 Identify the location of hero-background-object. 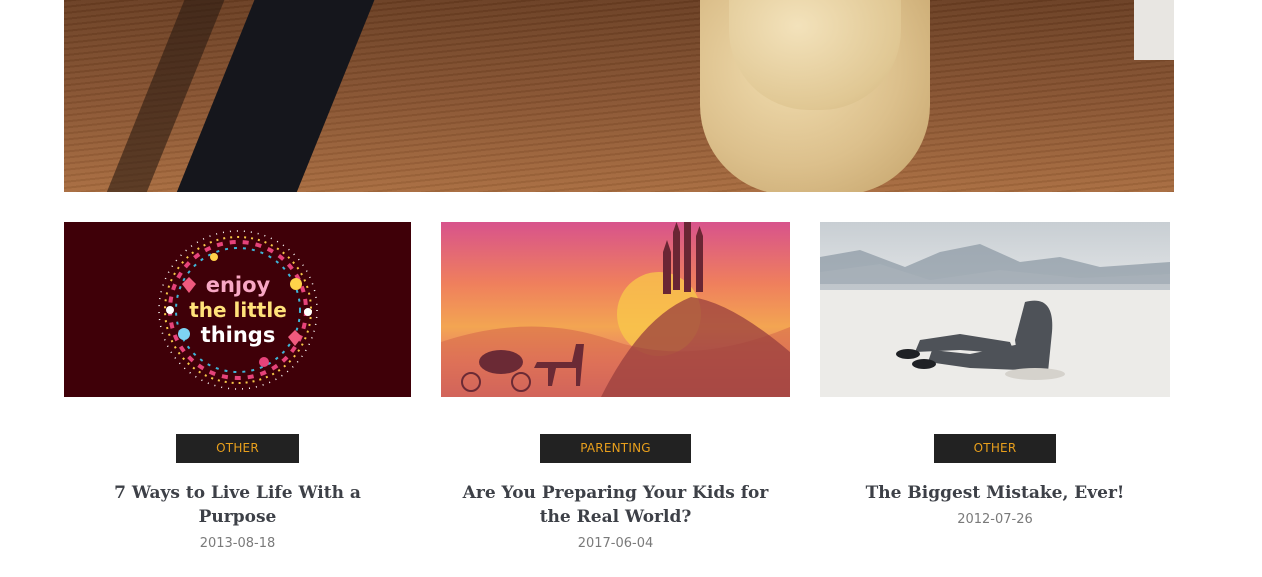
(1154, 30).